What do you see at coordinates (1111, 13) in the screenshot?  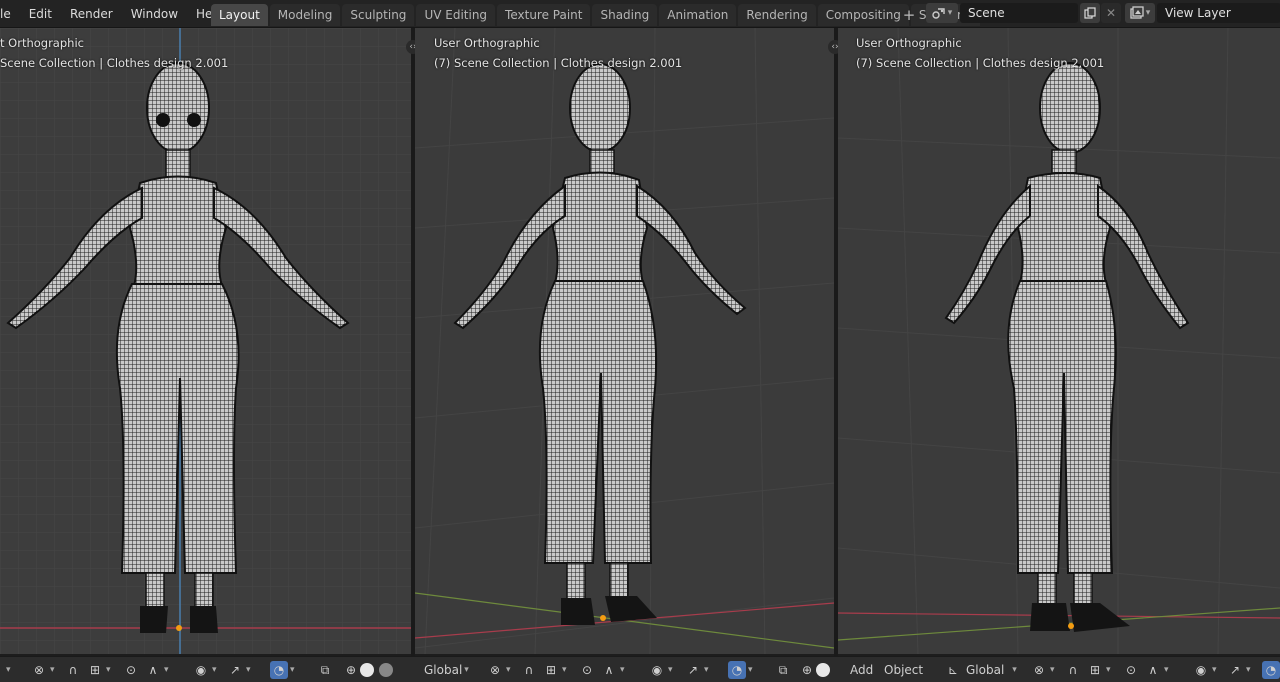 I see `delete-scene-button: ✕` at bounding box center [1111, 13].